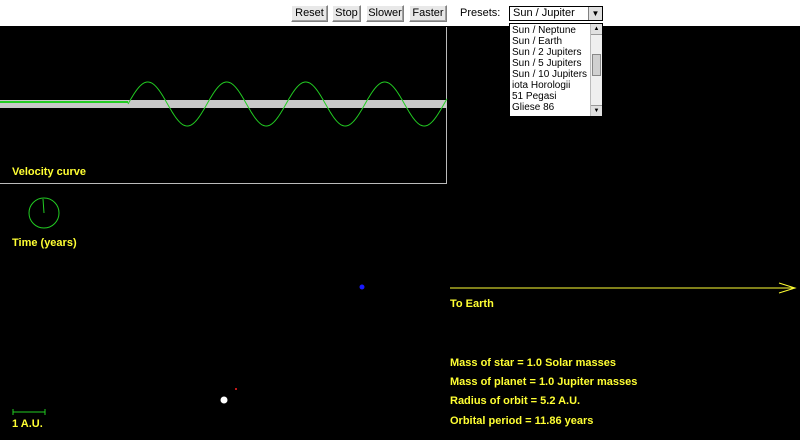 This screenshot has width=800, height=440. I want to click on star-mass-text: Mass of star = 1.0 Solar masses, so click(533, 363).